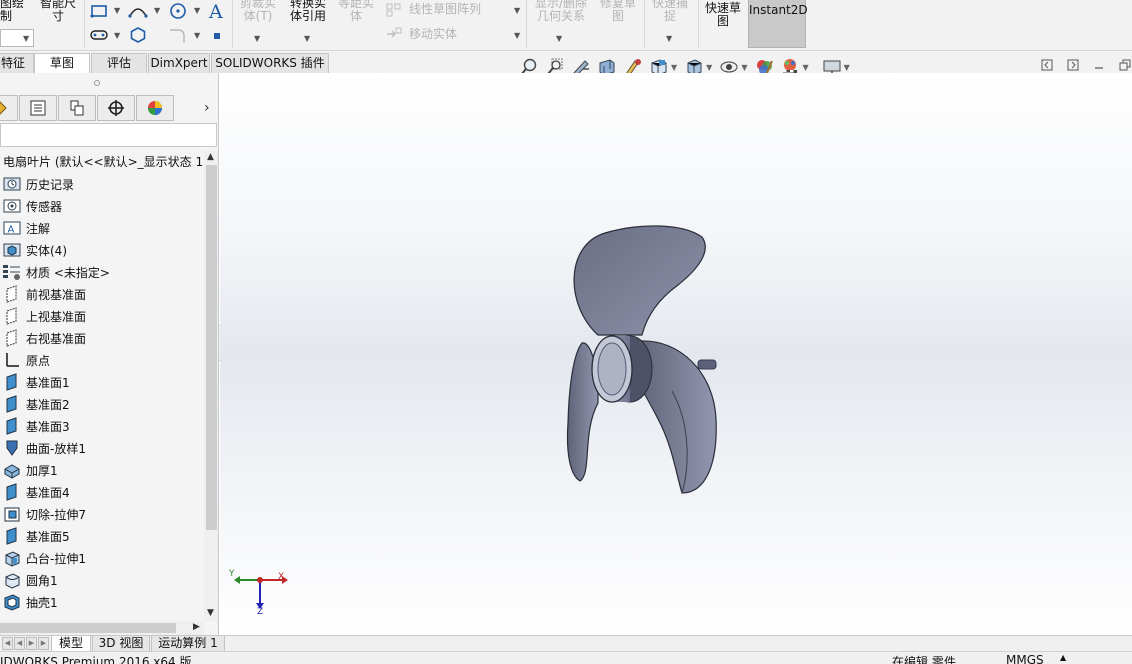 The height and width of the screenshot is (664, 1132). Describe the element at coordinates (394, 34) in the screenshot. I see `move-entity-icon` at that location.